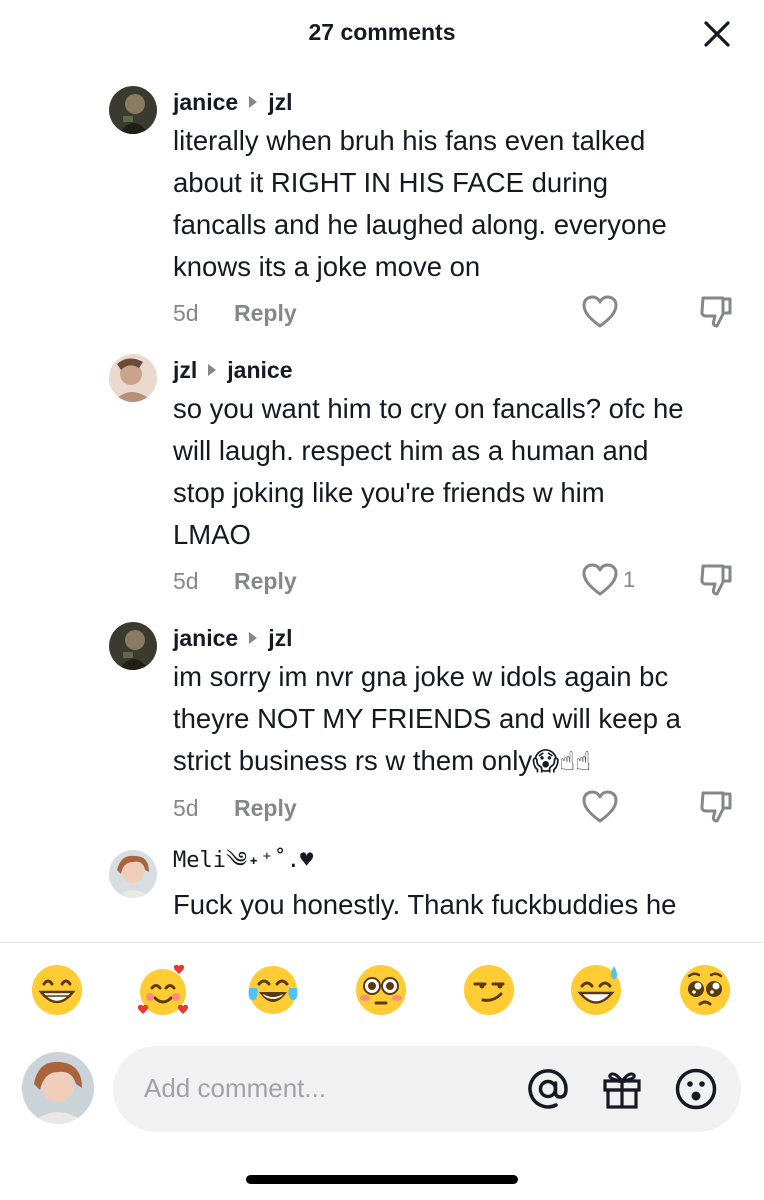 This screenshot has height=1200, width=764. What do you see at coordinates (420, 224) in the screenshot?
I see `comment-line: fancalls and he laughed along. everyone` at bounding box center [420, 224].